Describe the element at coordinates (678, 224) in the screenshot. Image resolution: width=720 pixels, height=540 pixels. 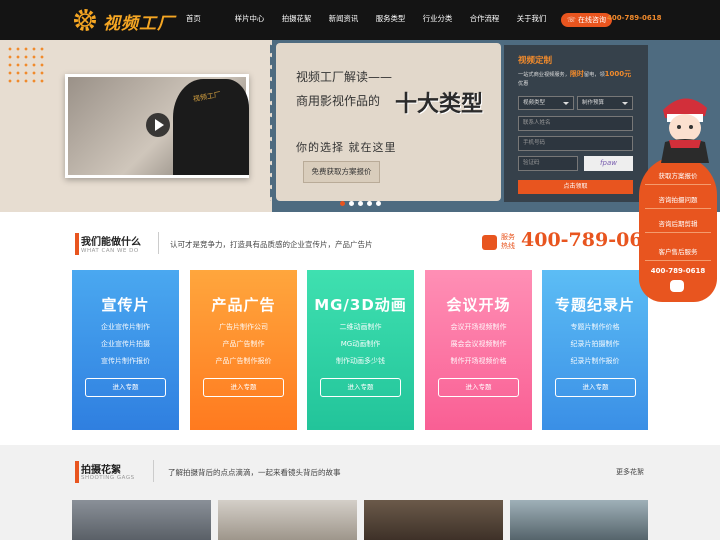
I see `sidebar-item-editing: 咨询后期剪辑` at that location.